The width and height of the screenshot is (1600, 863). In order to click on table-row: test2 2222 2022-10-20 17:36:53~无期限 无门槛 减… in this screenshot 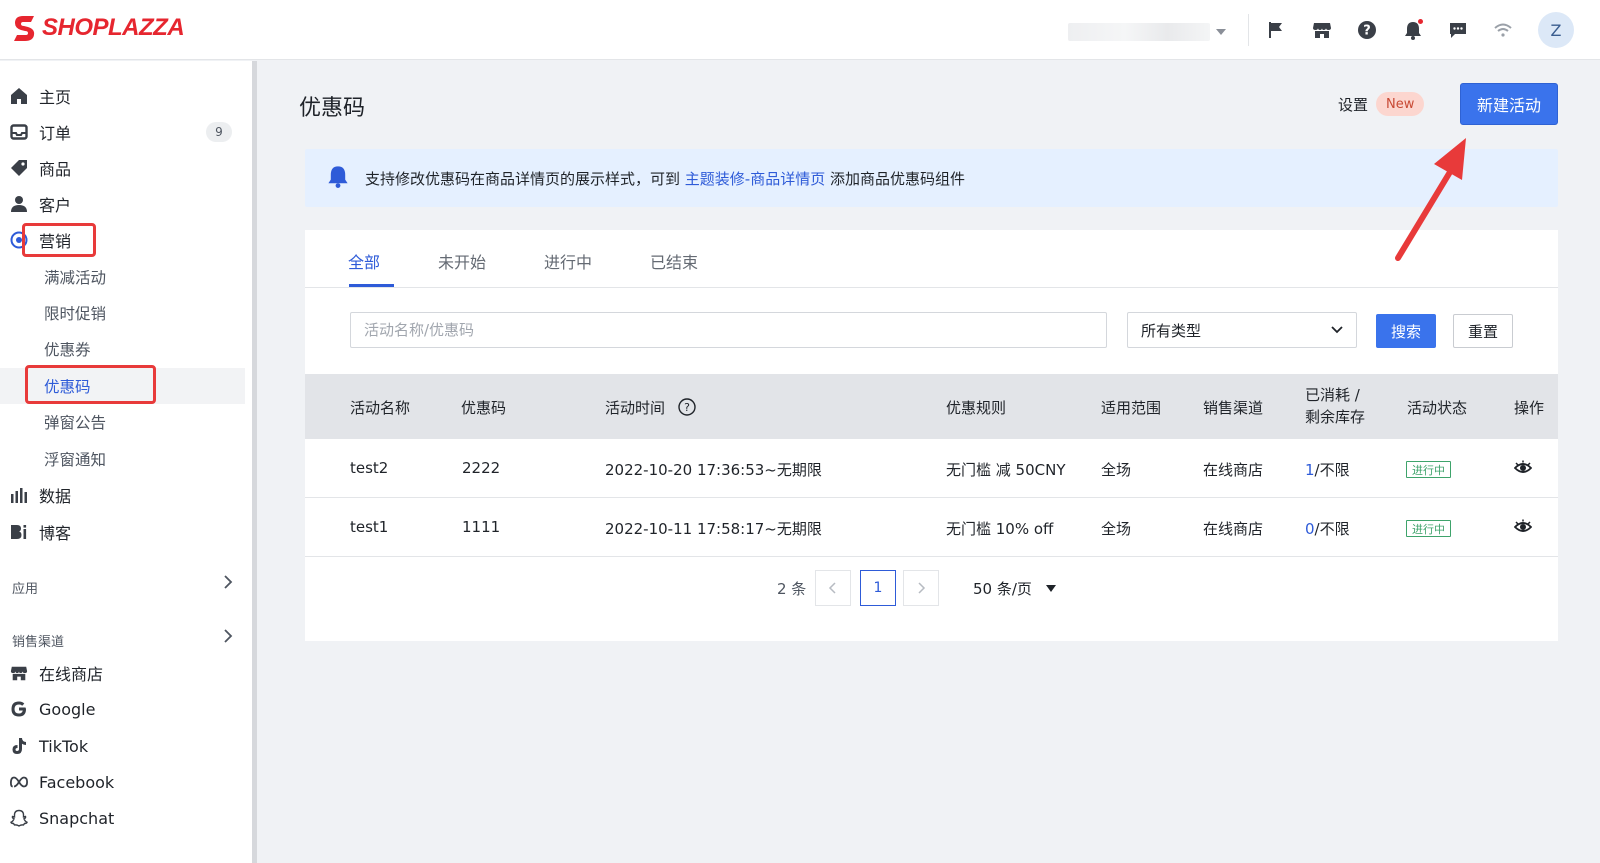, I will do `click(931, 468)`.